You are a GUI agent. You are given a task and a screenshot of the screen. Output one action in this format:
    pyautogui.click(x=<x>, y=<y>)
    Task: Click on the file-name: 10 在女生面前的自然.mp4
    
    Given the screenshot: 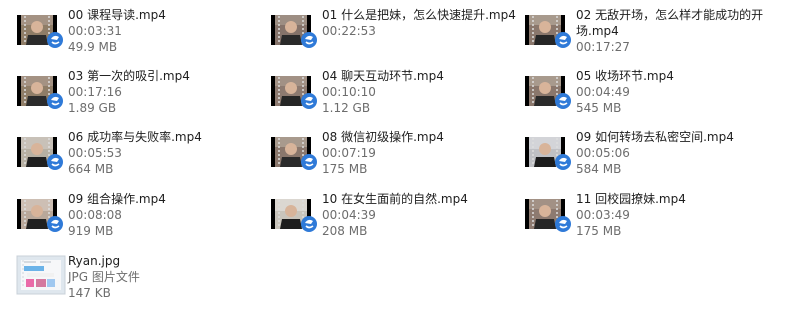 What is the action you would take?
    pyautogui.click(x=395, y=199)
    